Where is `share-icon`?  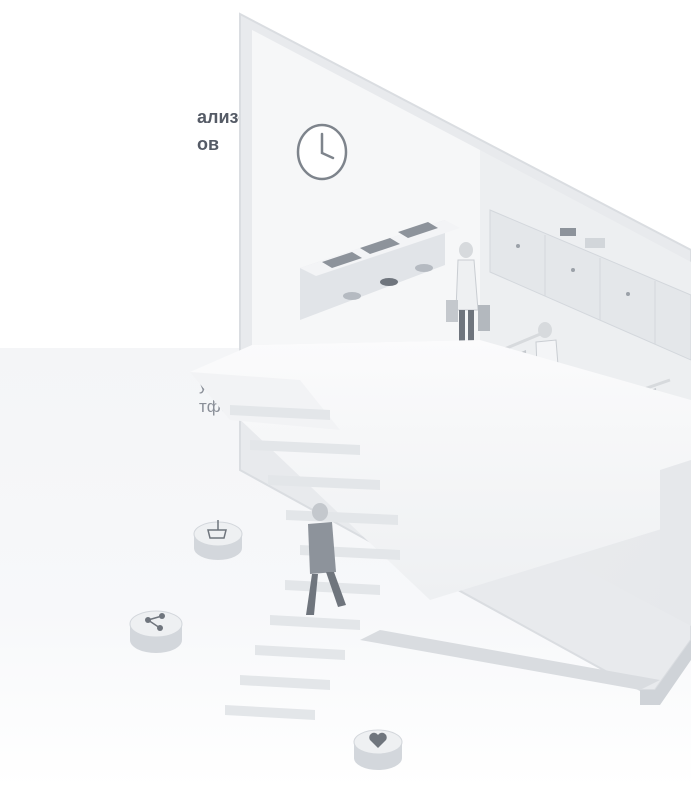
share-icon is located at coordinates (156, 631).